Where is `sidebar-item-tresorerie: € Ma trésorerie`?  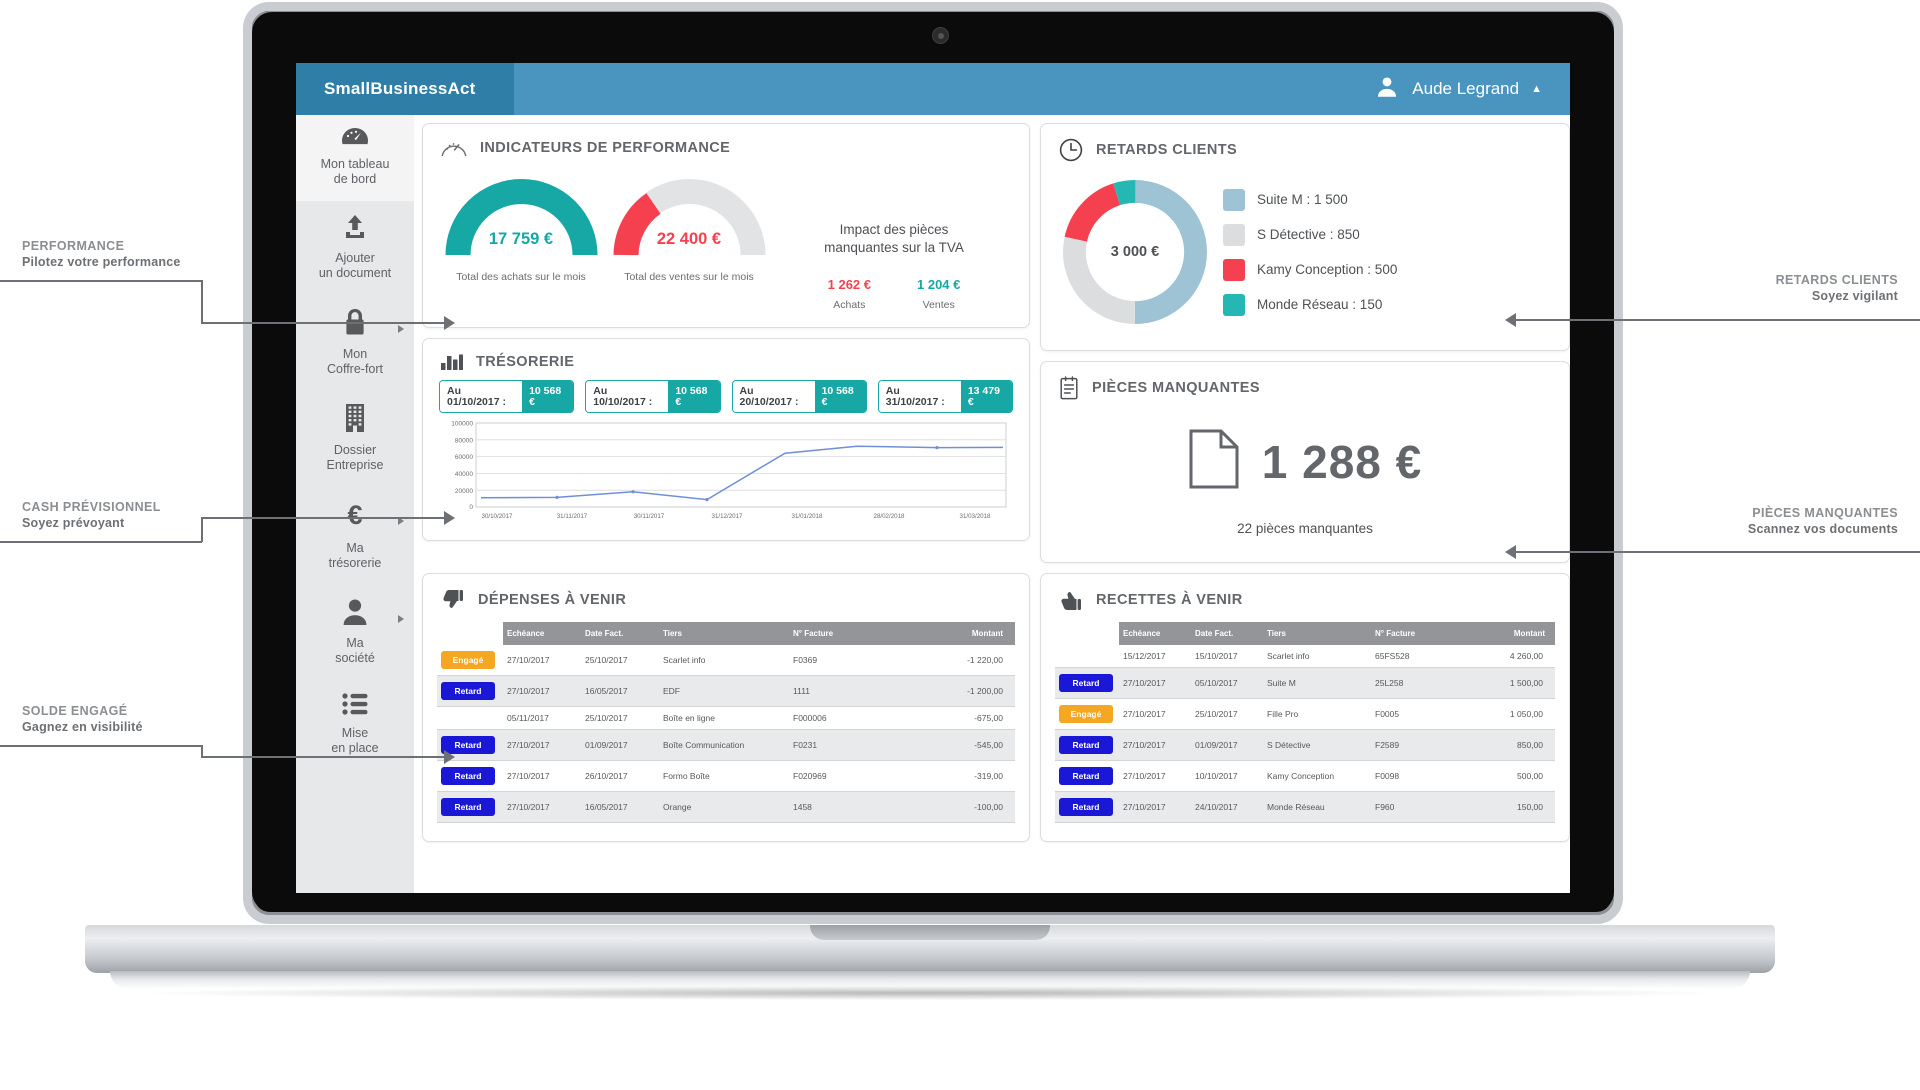 sidebar-item-tresorerie: € Ma trésorerie is located at coordinates (355, 536).